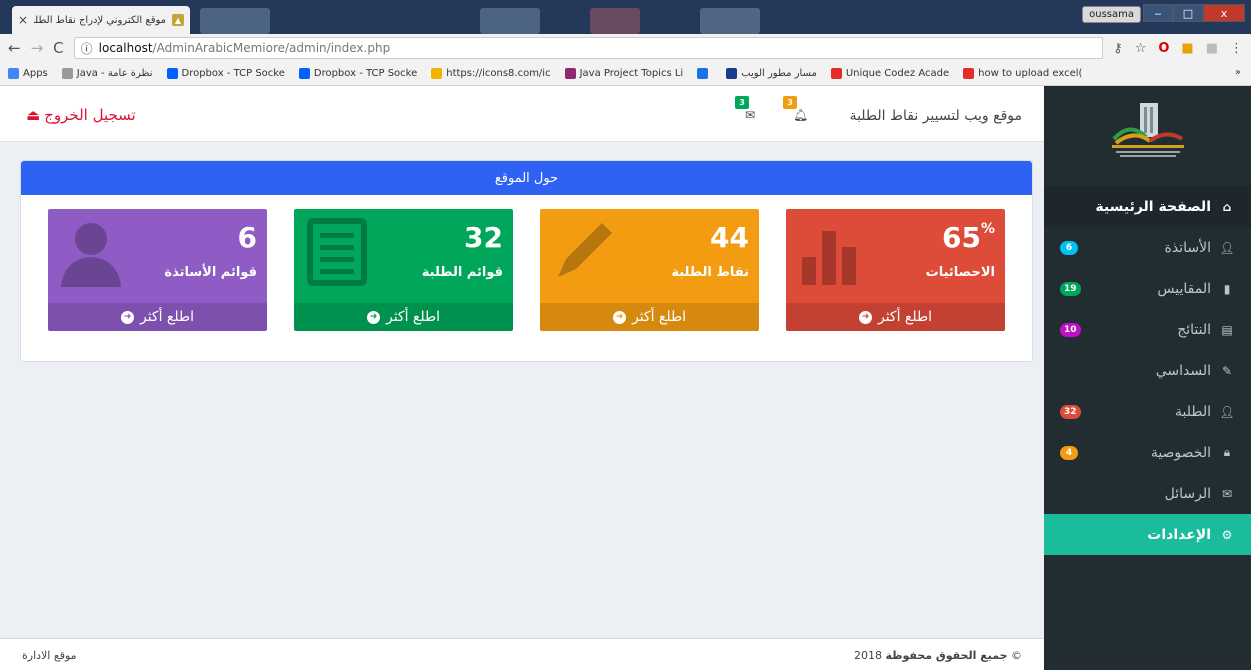 The height and width of the screenshot is (670, 1251). What do you see at coordinates (897, 73) in the screenshot?
I see `bookmark-label: Unique Codez Acade` at bounding box center [897, 73].